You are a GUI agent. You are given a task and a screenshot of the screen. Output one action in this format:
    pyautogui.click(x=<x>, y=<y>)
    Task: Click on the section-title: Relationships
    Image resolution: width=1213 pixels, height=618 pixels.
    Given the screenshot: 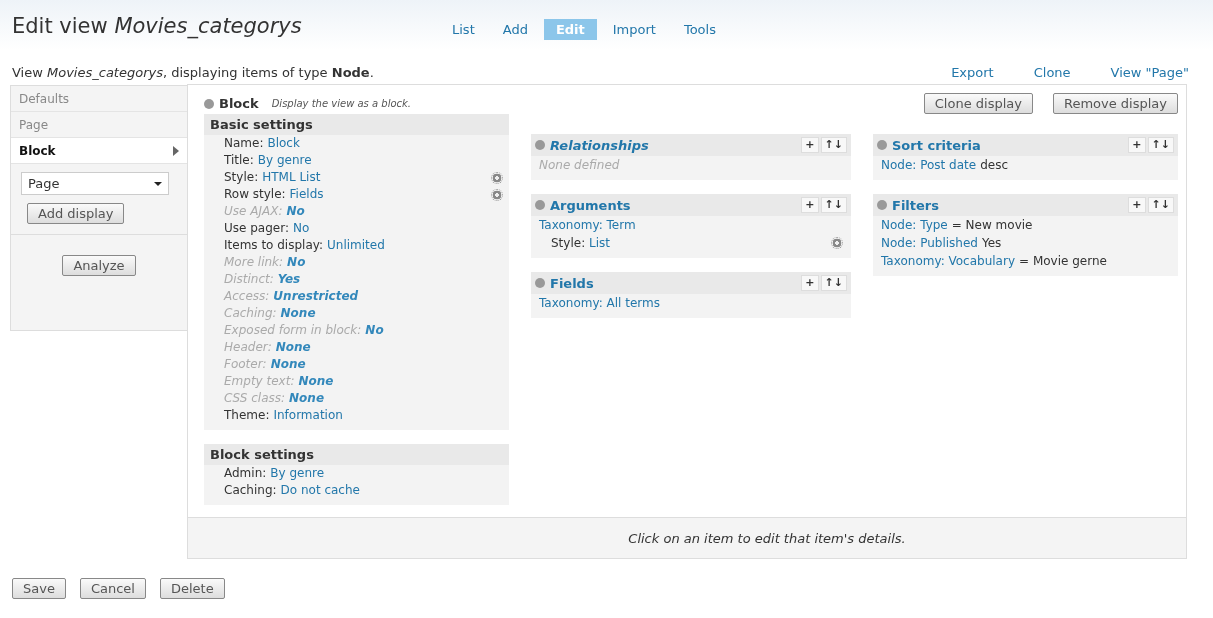 What is the action you would take?
    pyautogui.click(x=599, y=145)
    